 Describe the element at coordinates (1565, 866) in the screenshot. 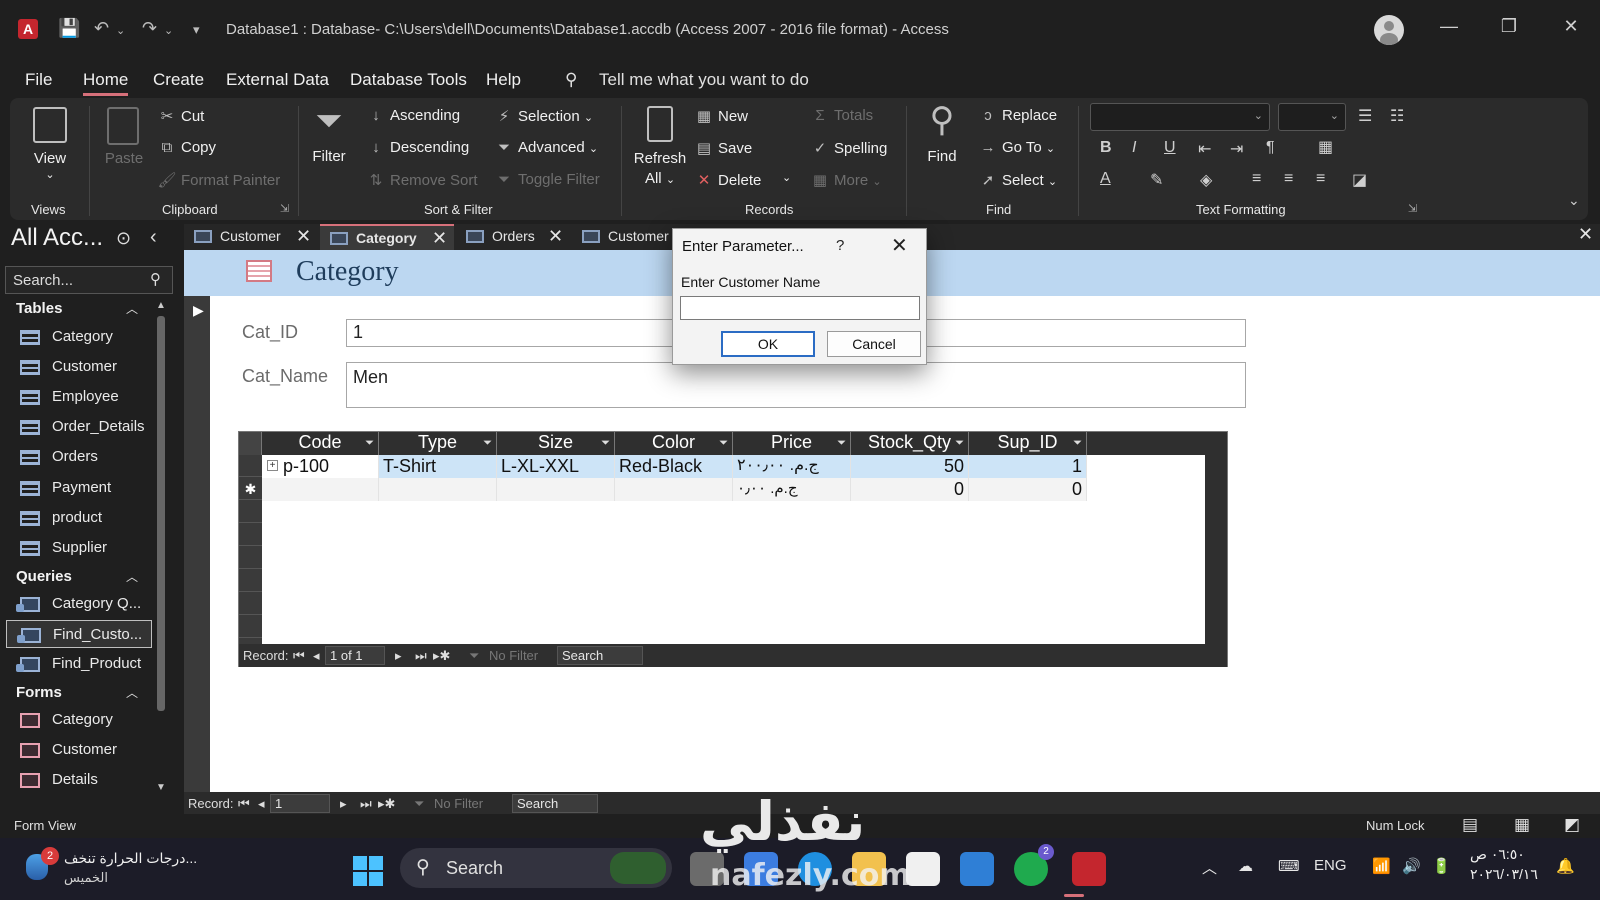

I see `notifications-icon: 🔔` at that location.